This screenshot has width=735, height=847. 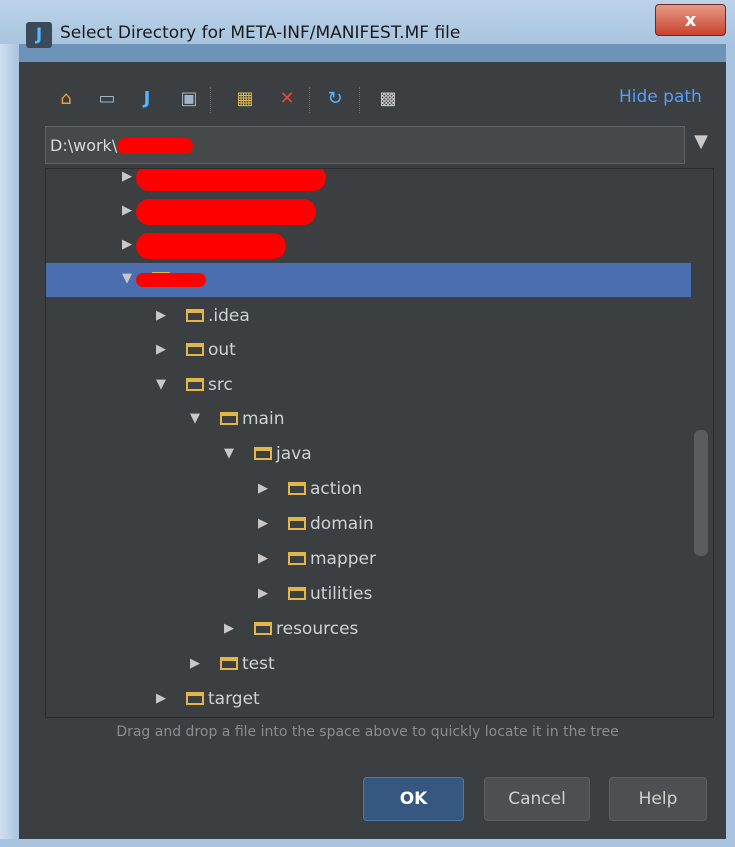 What do you see at coordinates (189, 99) in the screenshot?
I see `module-icon: ▣` at bounding box center [189, 99].